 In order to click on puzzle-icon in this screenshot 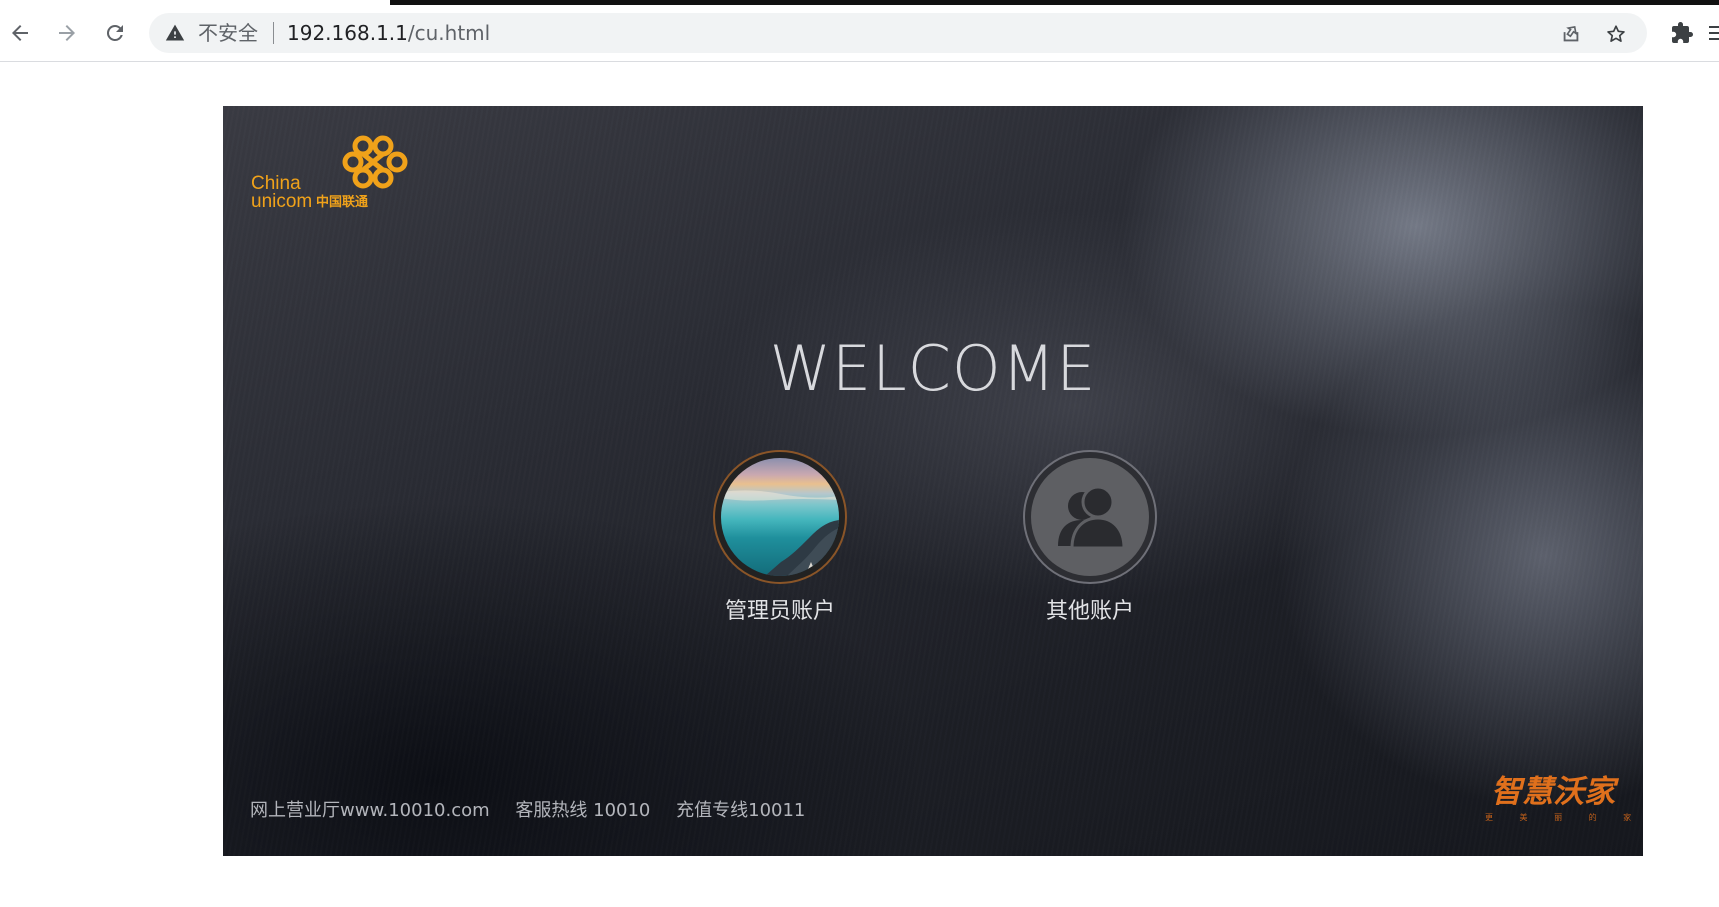, I will do `click(1682, 32)`.